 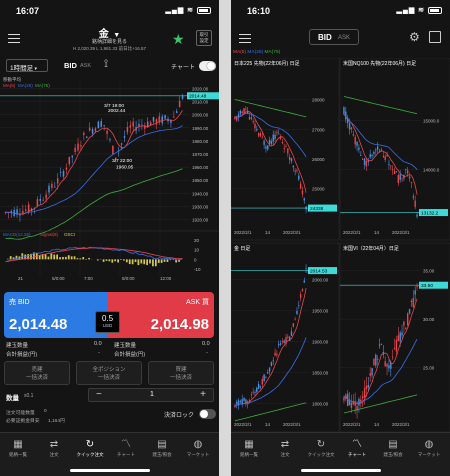 I want to click on plus-button: +, so click(x=203, y=394).